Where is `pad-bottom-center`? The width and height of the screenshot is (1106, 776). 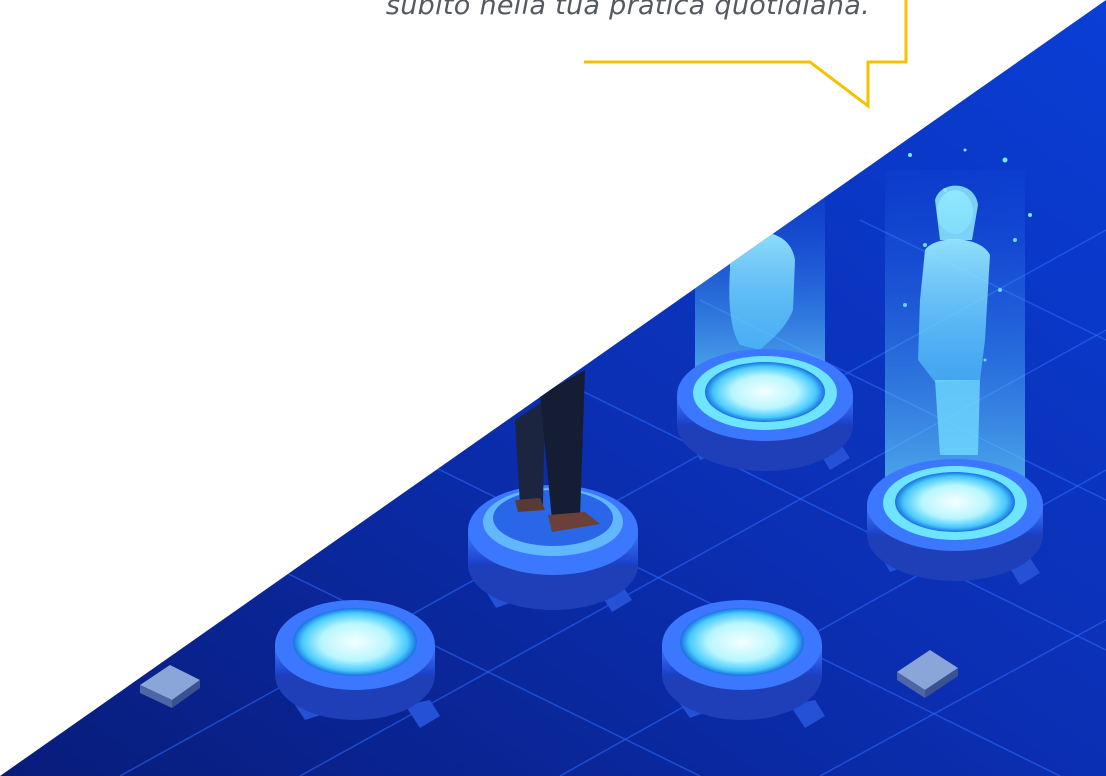
pad-bottom-center is located at coordinates (743, 664).